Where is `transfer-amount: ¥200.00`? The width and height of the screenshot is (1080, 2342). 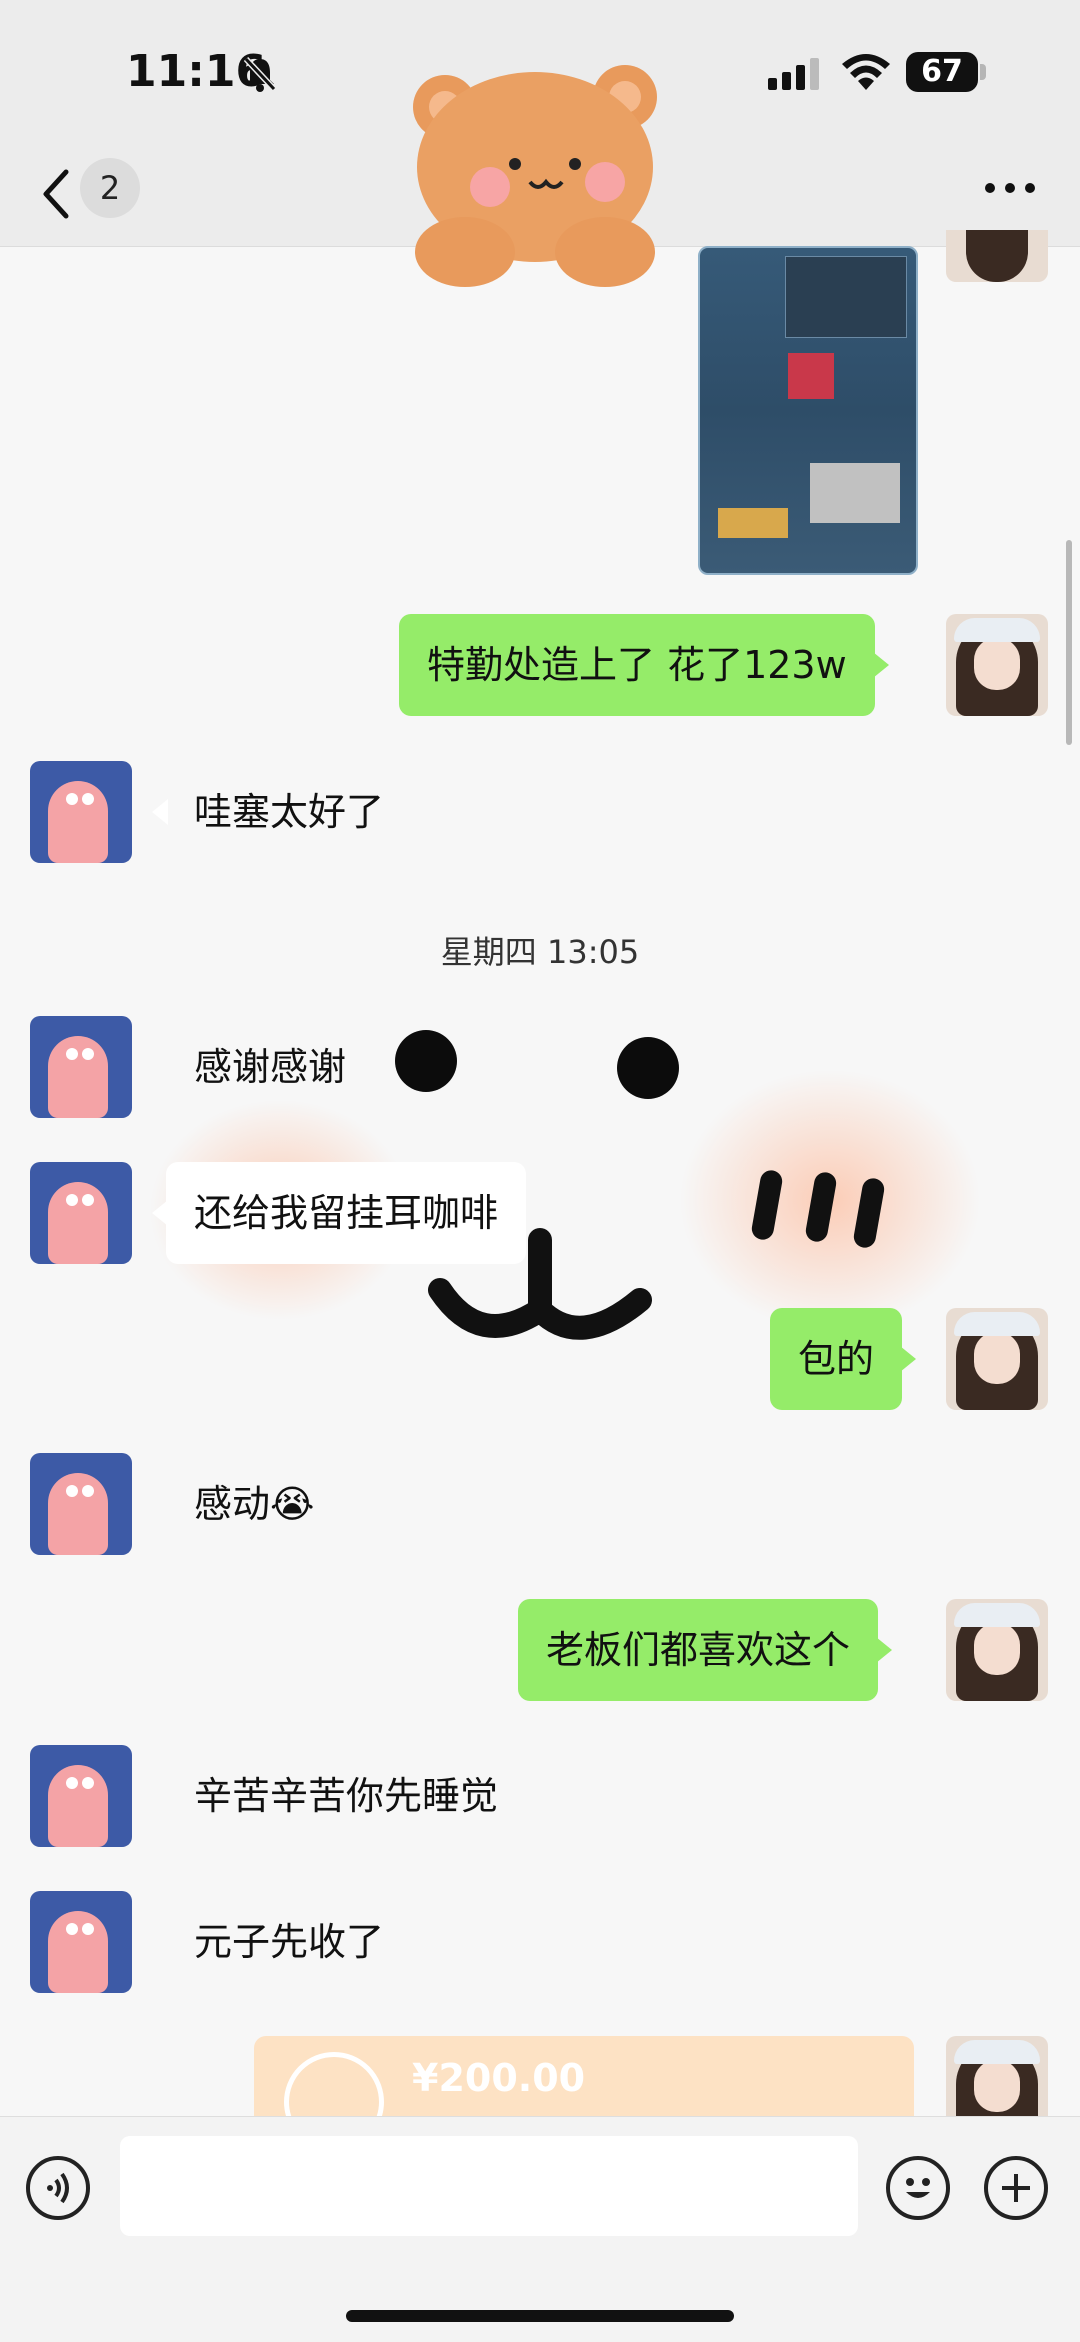
transfer-amount: ¥200.00 is located at coordinates (499, 2078).